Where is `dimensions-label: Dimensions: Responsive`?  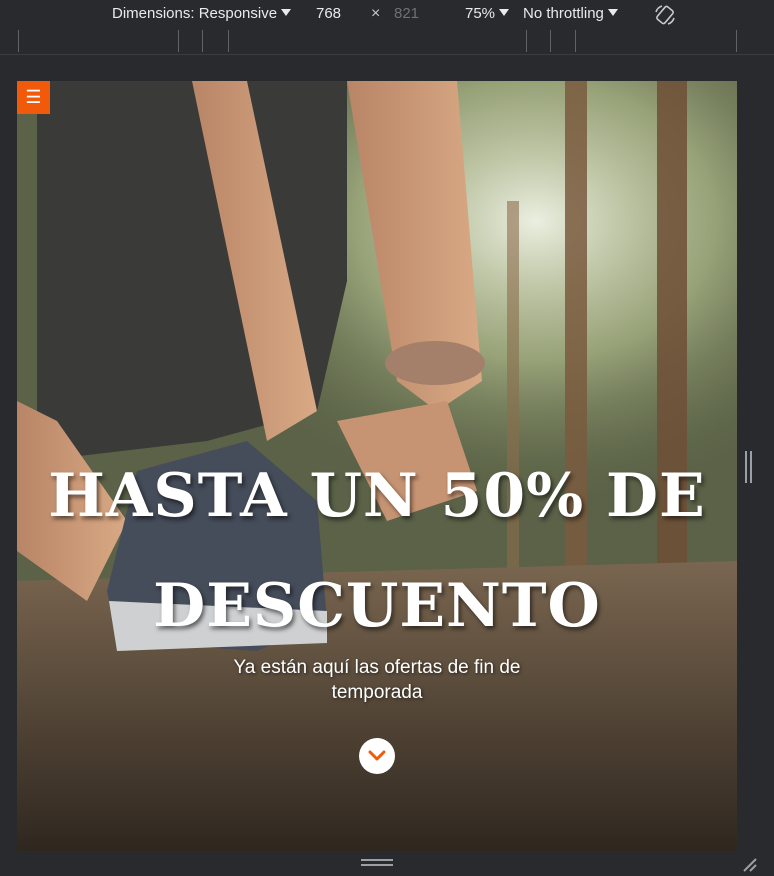 dimensions-label: Dimensions: Responsive is located at coordinates (195, 13).